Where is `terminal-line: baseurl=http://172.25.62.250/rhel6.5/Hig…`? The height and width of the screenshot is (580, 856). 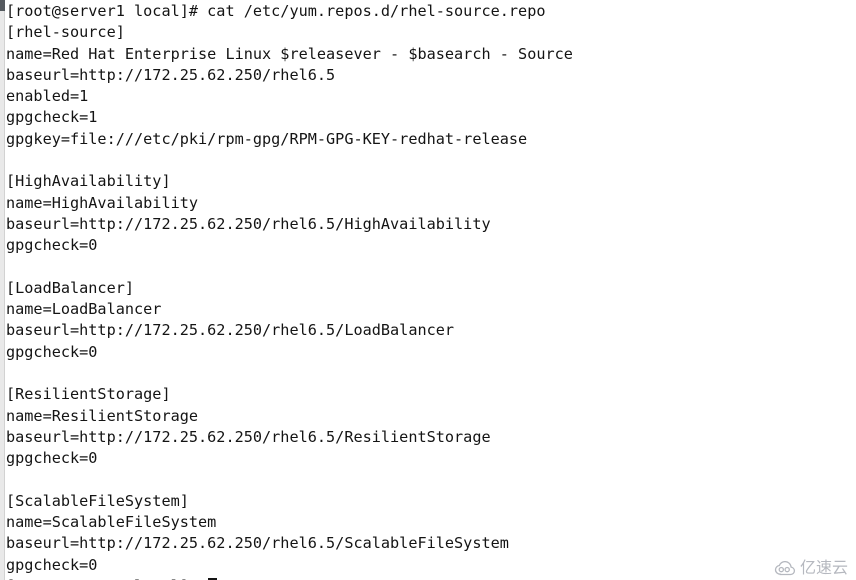
terminal-line: baseurl=http://172.25.62.250/rhel6.5/Hig… is located at coordinates (248, 223).